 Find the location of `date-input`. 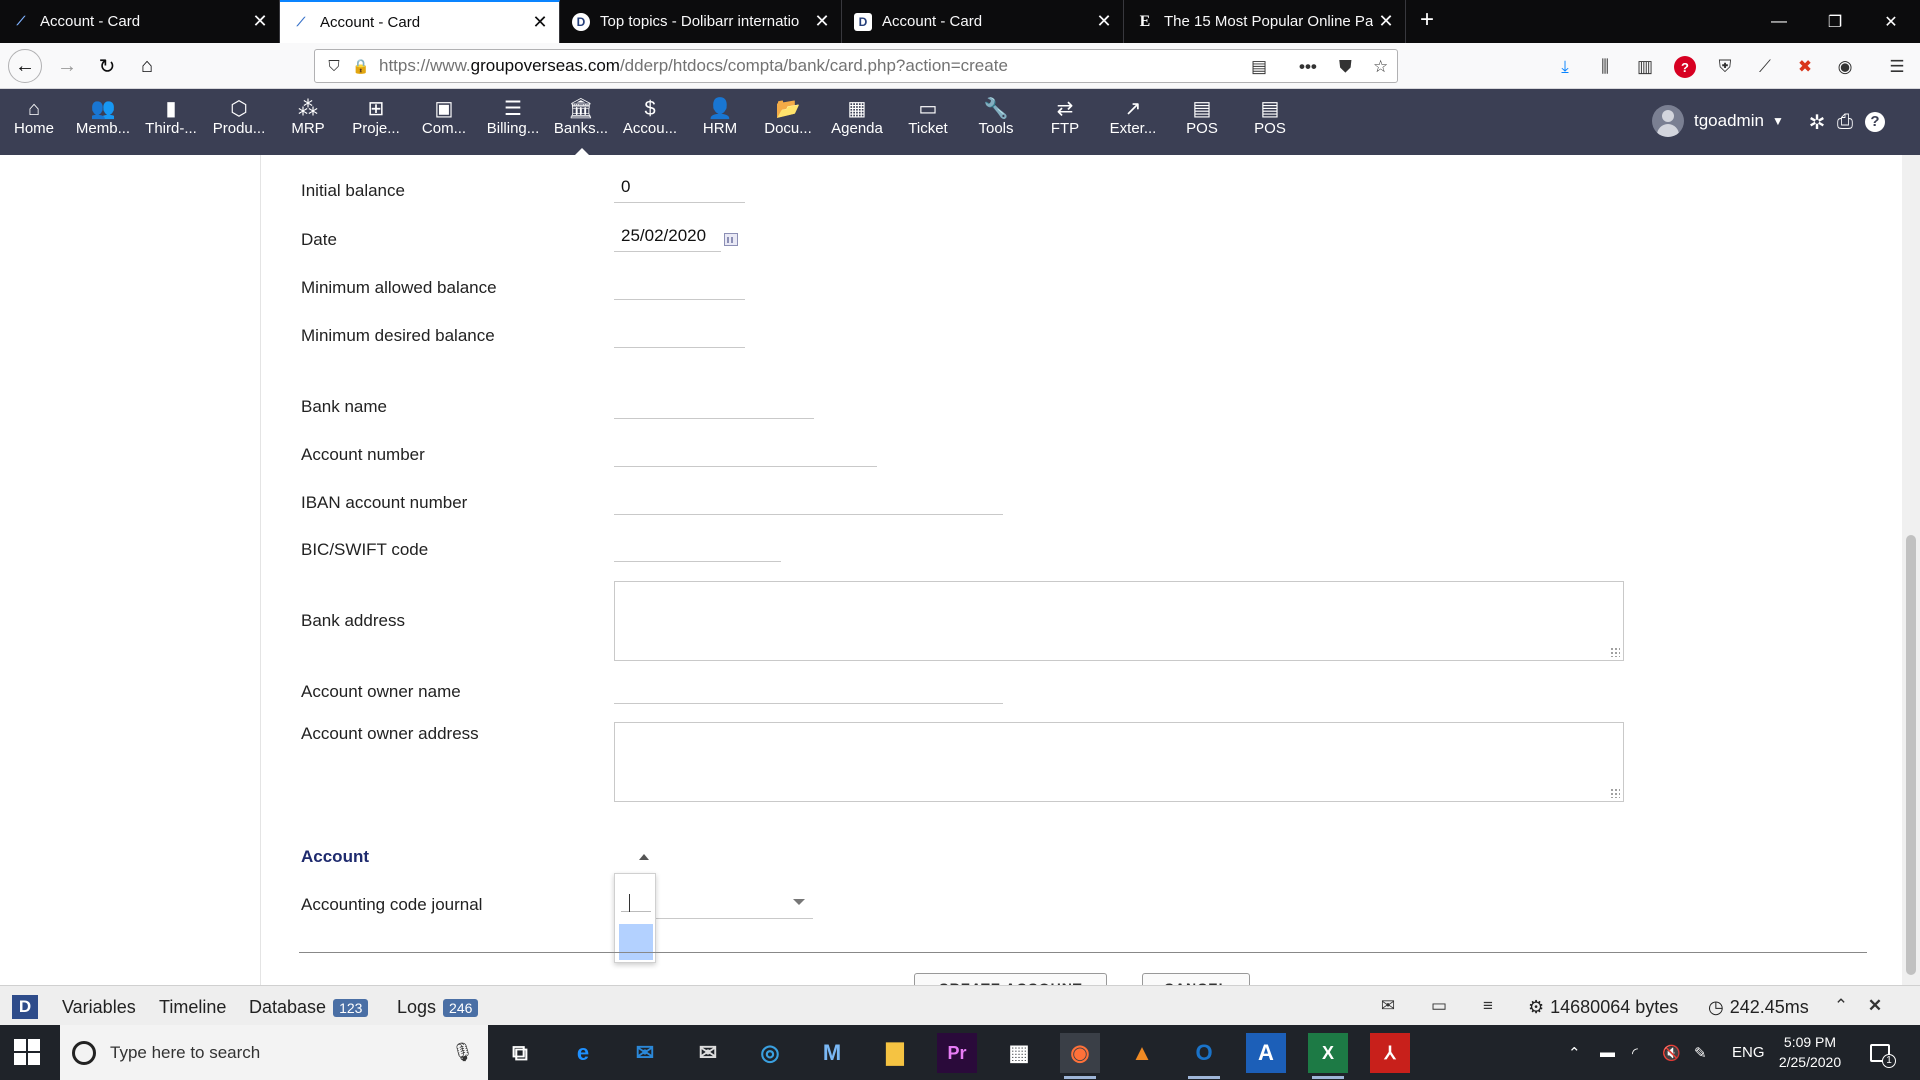

date-input is located at coordinates (667, 236).